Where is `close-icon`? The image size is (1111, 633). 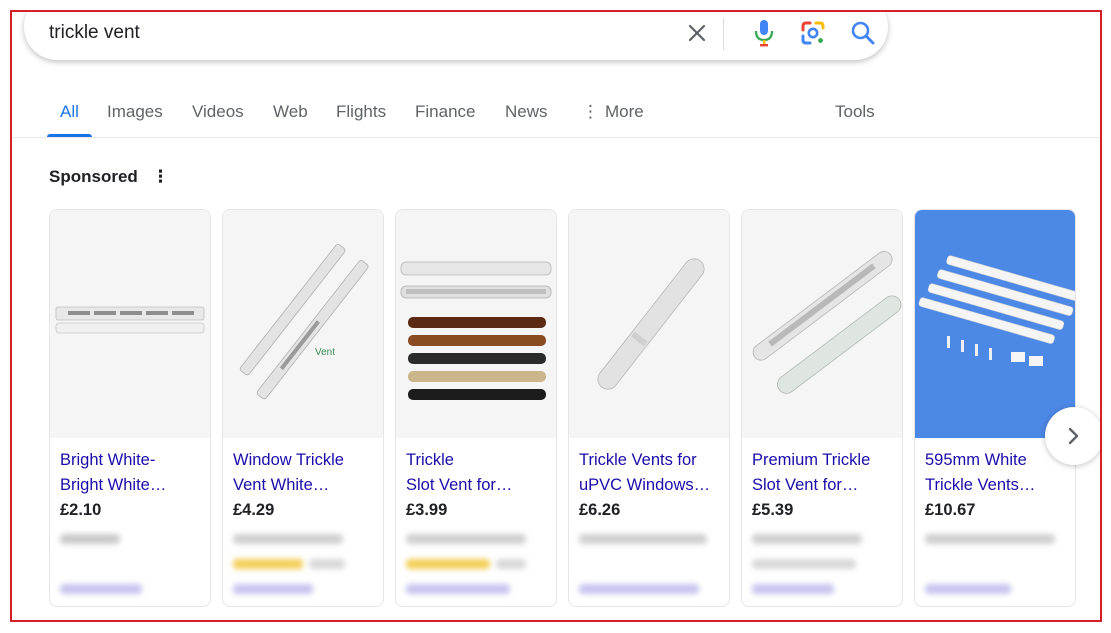
close-icon is located at coordinates (697, 33).